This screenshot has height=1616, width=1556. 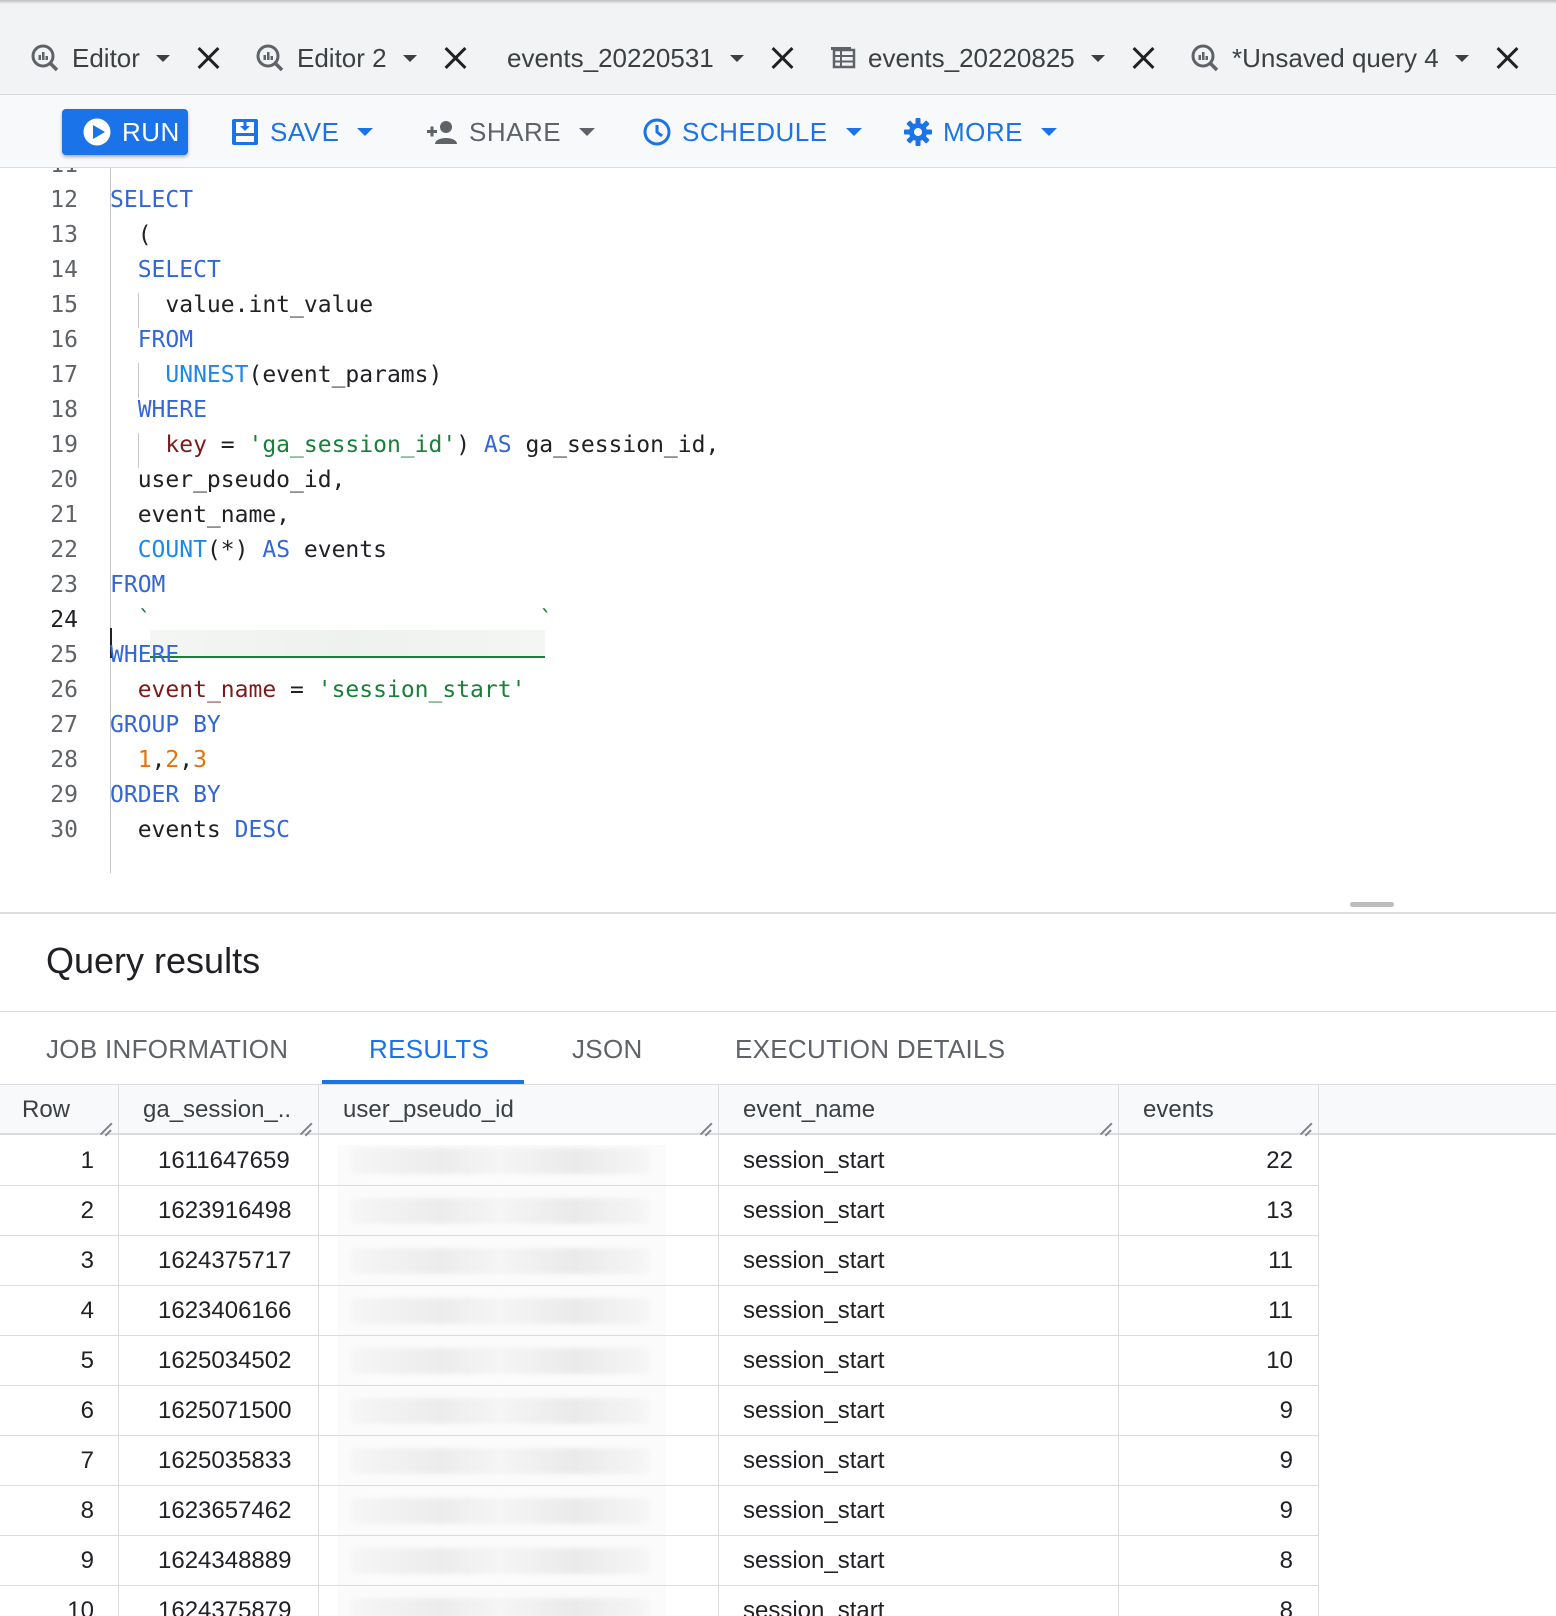 I want to click on tab-editor-2: Editor 2, so click(x=362, y=58).